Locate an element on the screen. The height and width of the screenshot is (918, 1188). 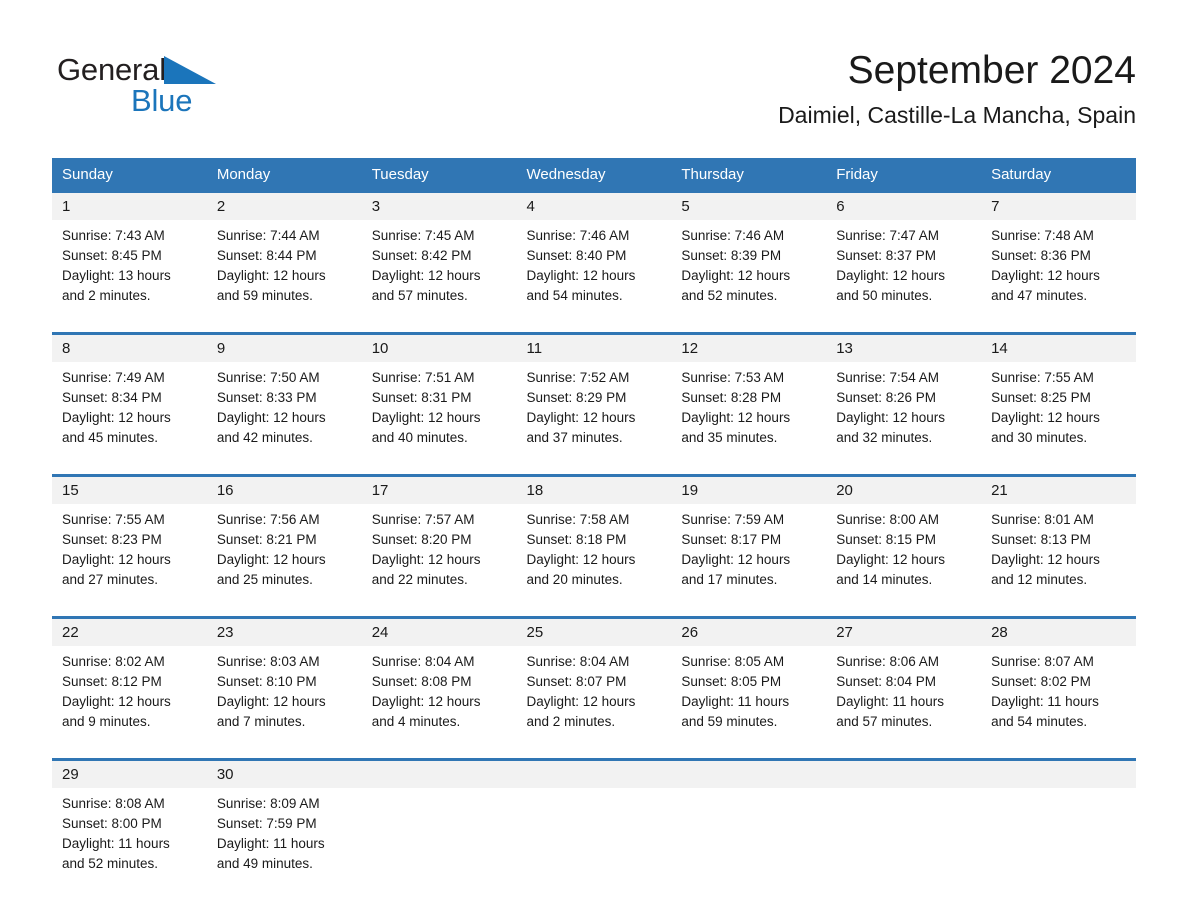
daylight-text-line2: and 45 minutes. is located at coordinates (110, 437).